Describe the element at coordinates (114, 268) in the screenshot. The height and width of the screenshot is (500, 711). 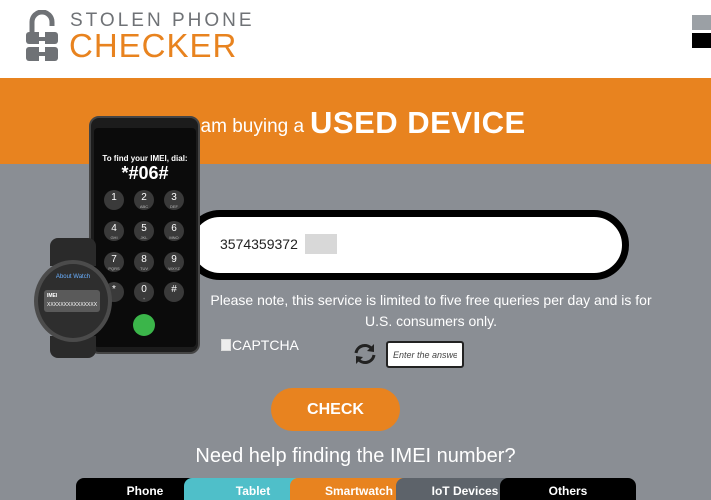
I see `keypad-letters: PQRS` at that location.